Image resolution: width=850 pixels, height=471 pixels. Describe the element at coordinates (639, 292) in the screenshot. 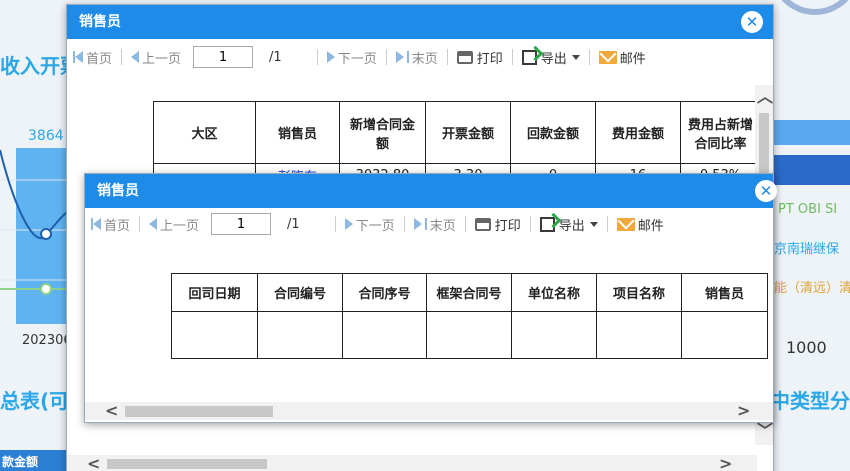

I see `col-header-project-name: 项目名称` at that location.